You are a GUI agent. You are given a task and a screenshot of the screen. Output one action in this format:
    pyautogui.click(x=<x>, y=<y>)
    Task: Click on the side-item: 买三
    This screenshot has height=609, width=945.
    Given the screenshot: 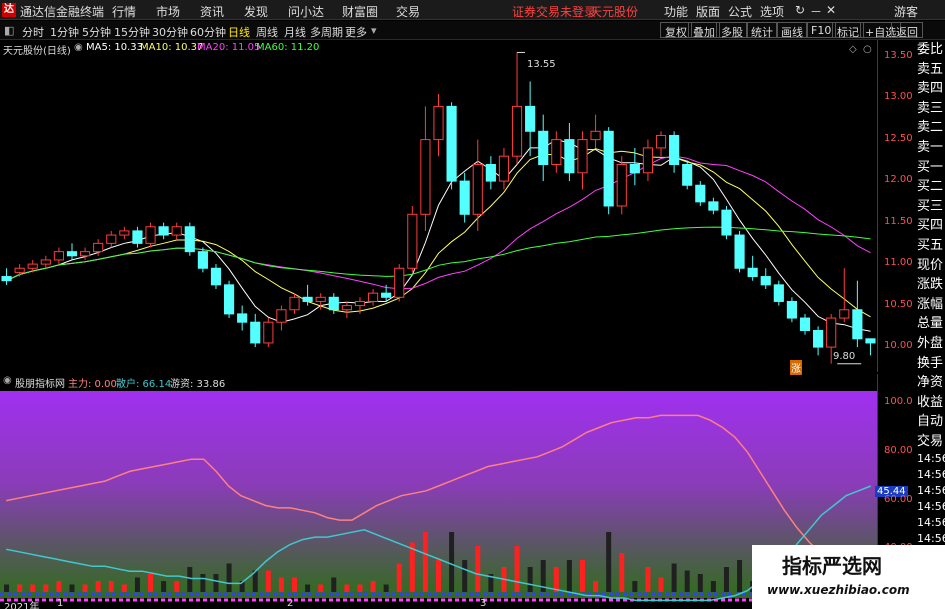 What is the action you would take?
    pyautogui.click(x=931, y=207)
    